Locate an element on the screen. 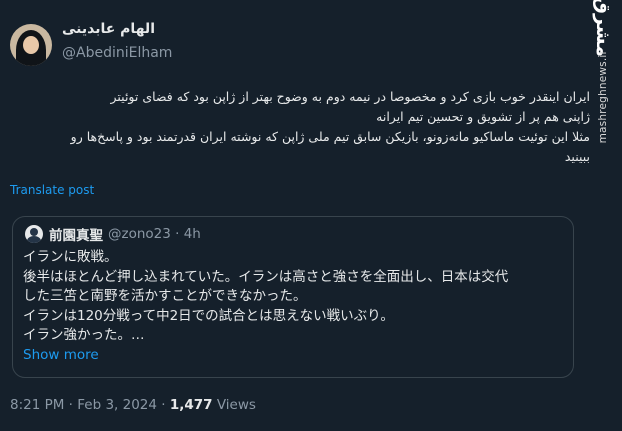 This screenshot has width=622, height=431. author-name: الهام عابدینی is located at coordinates (108, 29).